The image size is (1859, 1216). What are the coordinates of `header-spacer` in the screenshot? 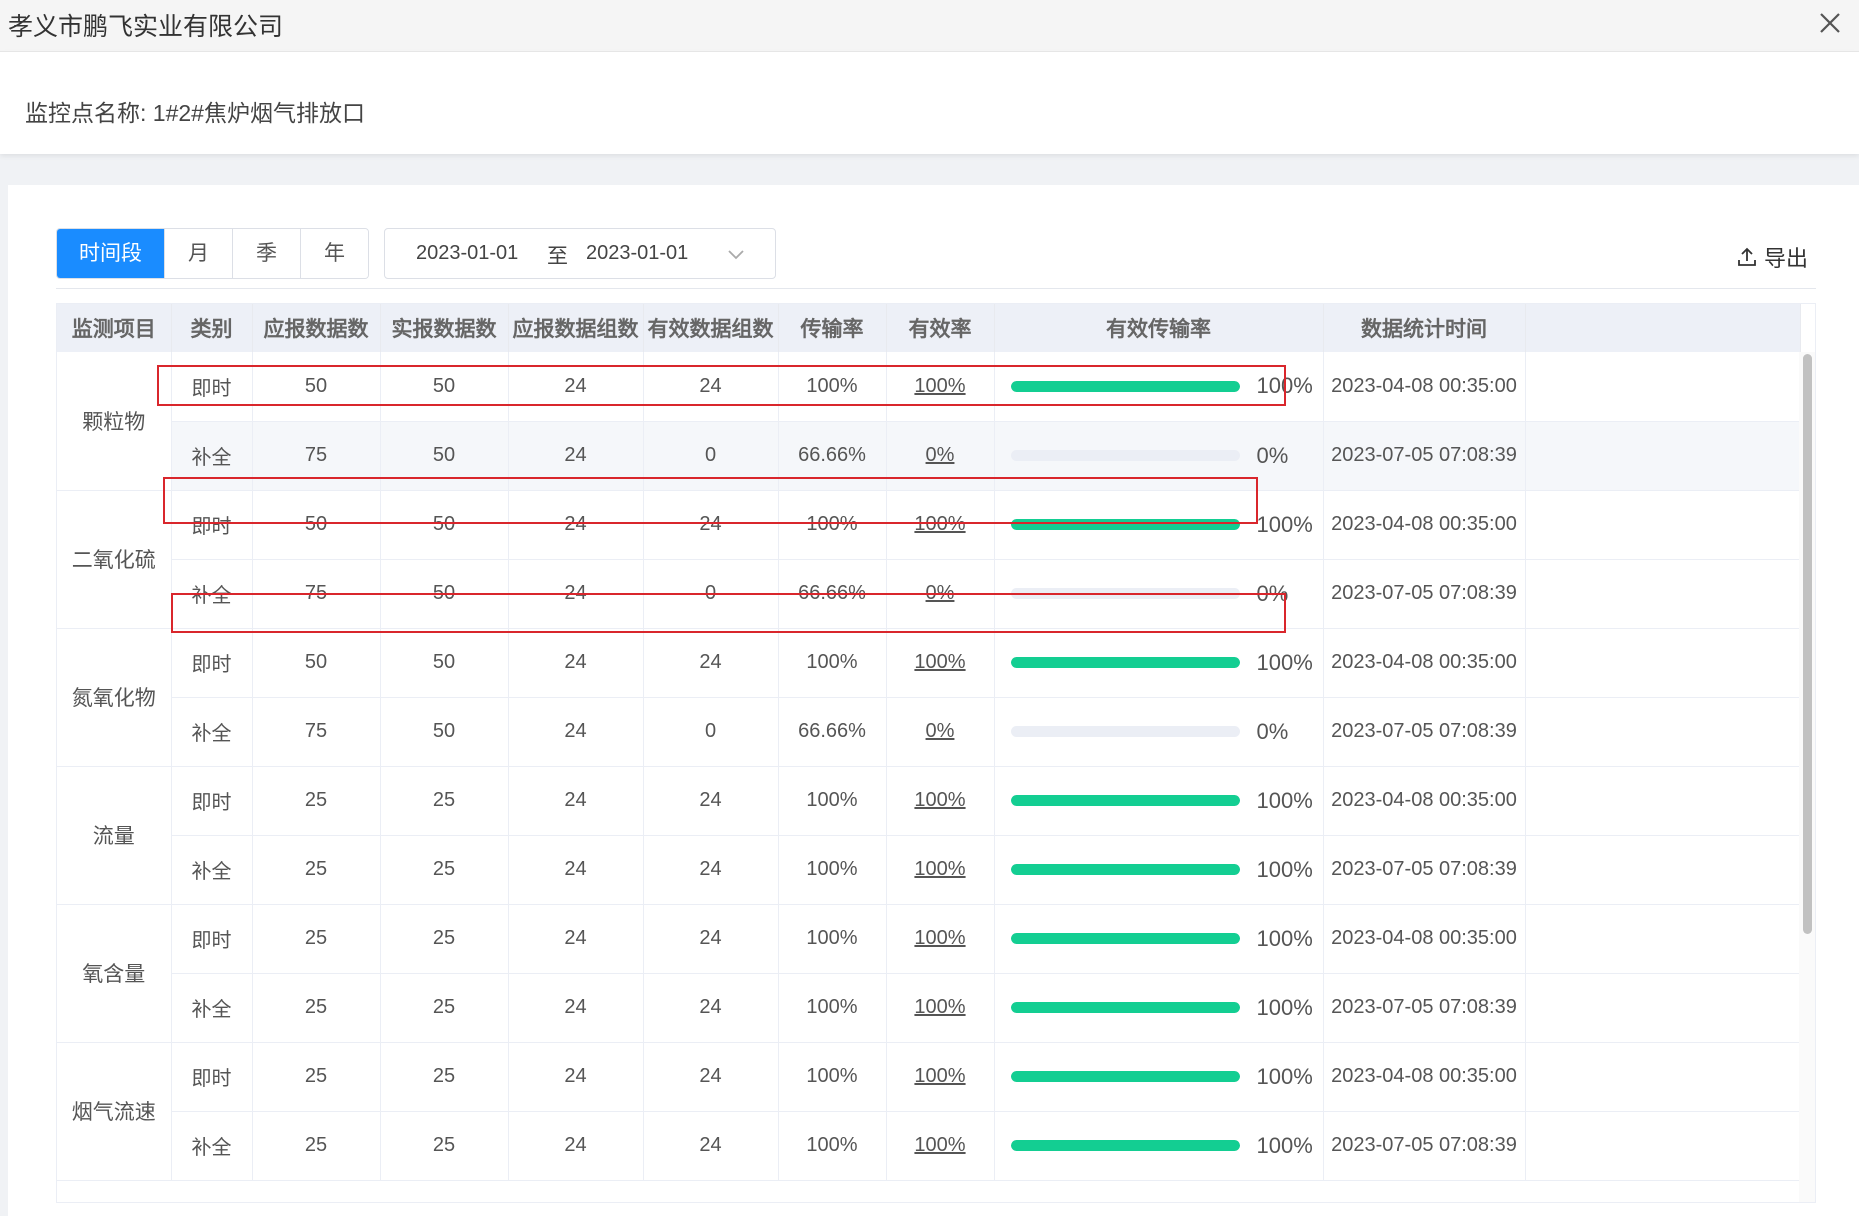 It's located at (1663, 328).